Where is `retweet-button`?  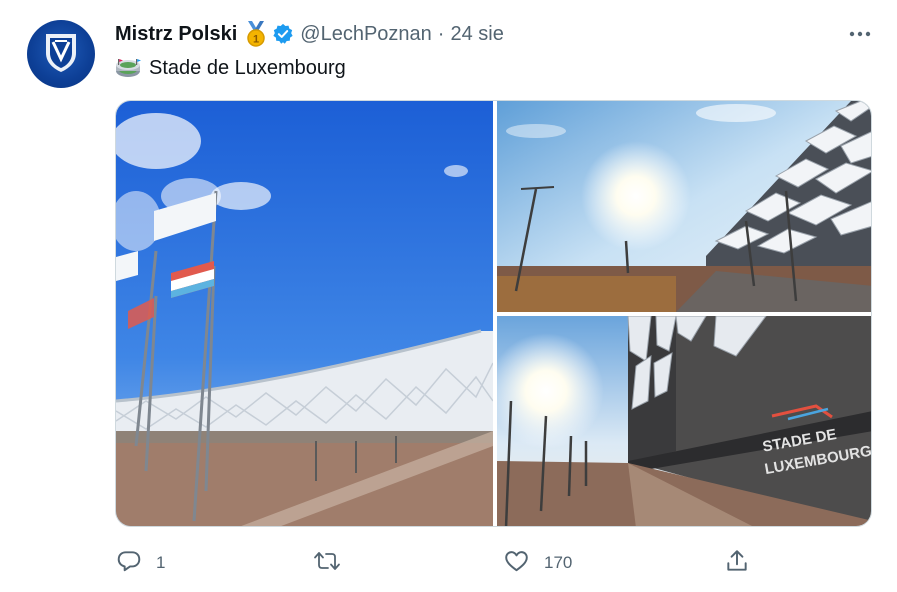
retweet-button is located at coordinates (334, 563).